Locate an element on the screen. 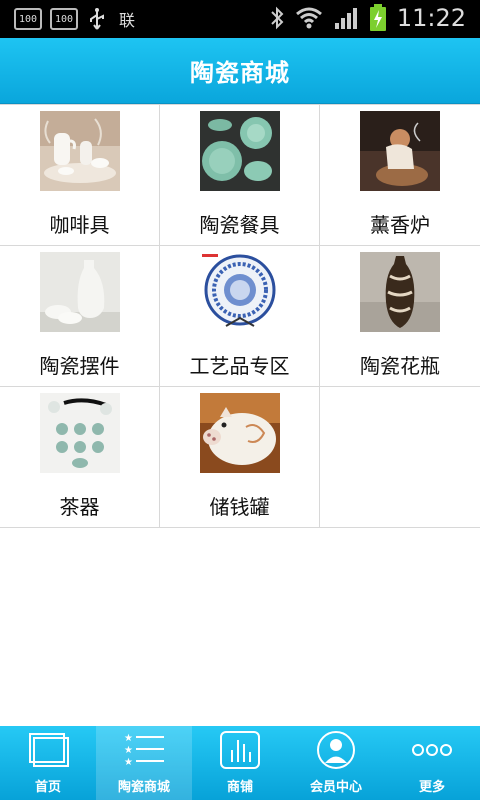 The height and width of the screenshot is (800, 480). ornament-image is located at coordinates (79, 292).